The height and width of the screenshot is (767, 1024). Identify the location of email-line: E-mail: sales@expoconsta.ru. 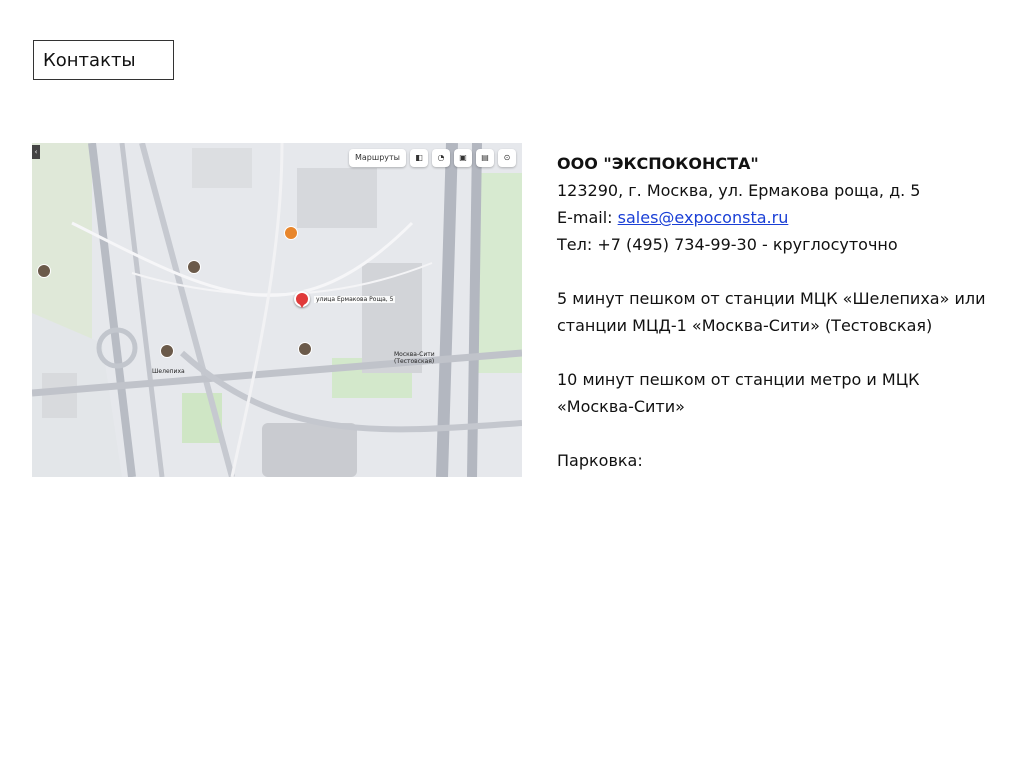
(777, 217).